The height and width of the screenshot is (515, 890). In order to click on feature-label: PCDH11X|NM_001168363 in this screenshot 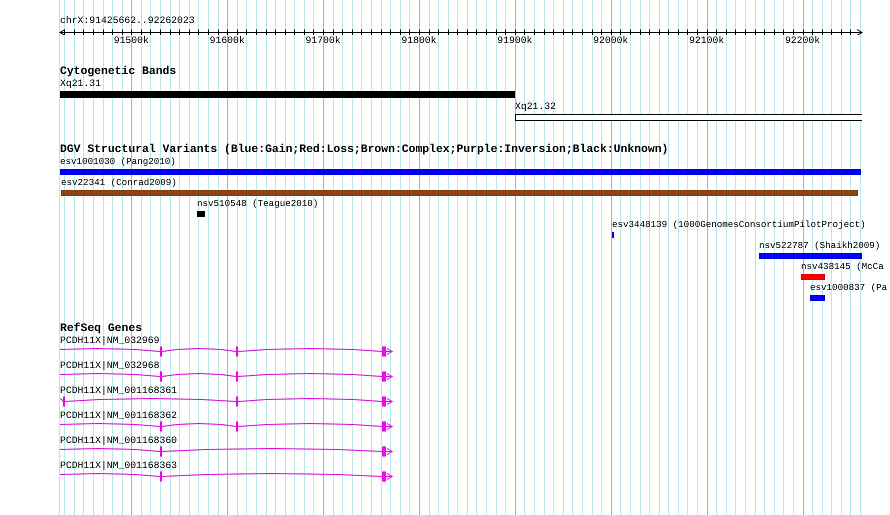, I will do `click(119, 465)`.